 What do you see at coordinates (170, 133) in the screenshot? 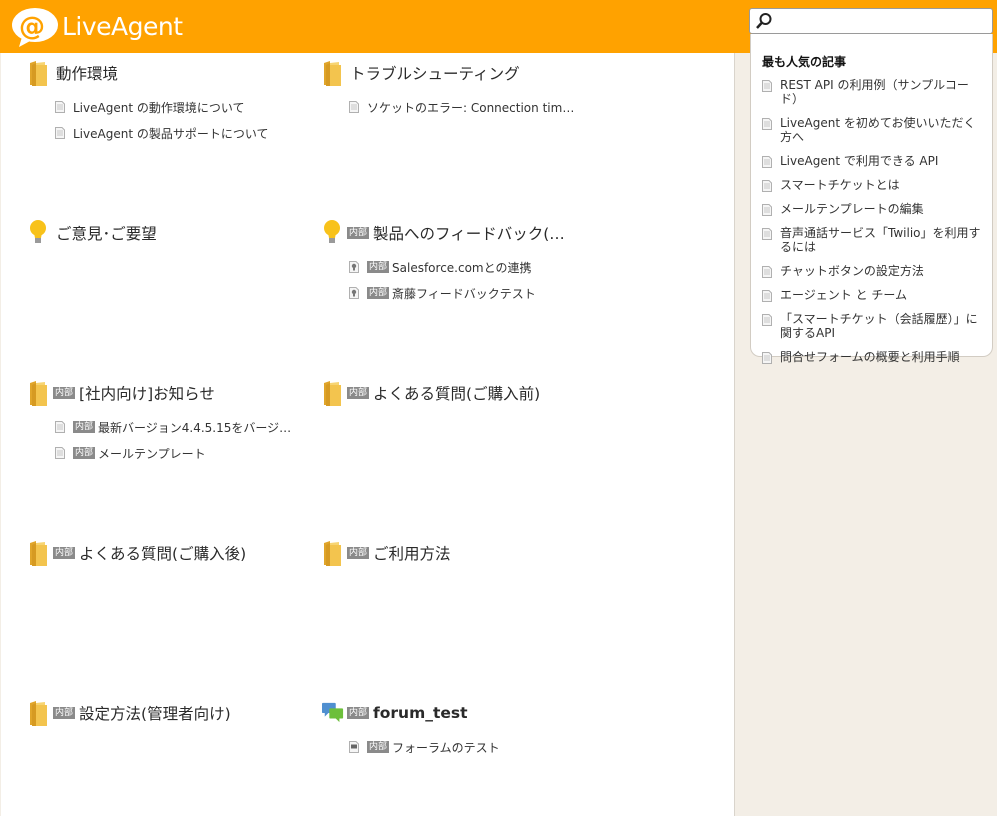
I see `article-title: LiveAgent の製品サポートについて` at bounding box center [170, 133].